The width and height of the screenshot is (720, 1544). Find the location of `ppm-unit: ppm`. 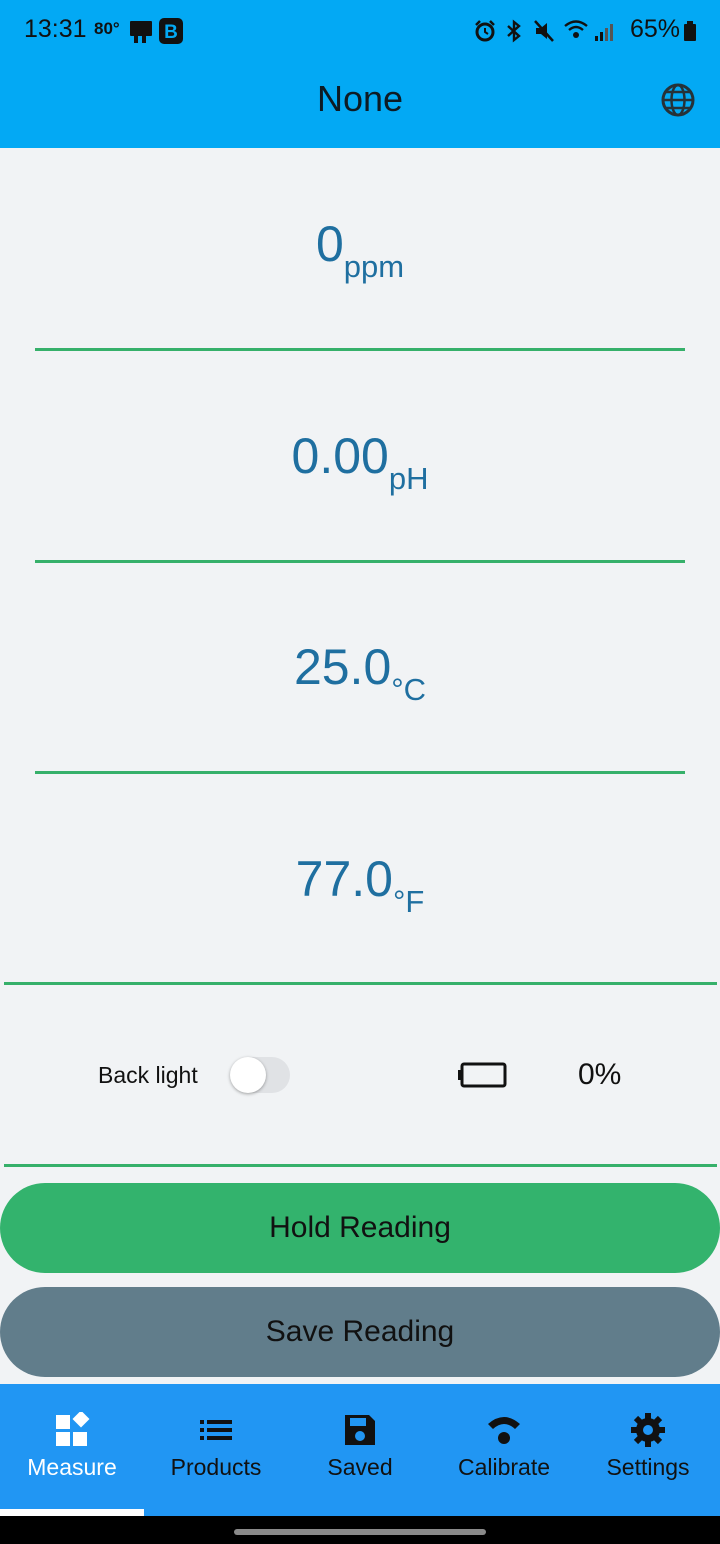

ppm-unit: ppm is located at coordinates (374, 266).